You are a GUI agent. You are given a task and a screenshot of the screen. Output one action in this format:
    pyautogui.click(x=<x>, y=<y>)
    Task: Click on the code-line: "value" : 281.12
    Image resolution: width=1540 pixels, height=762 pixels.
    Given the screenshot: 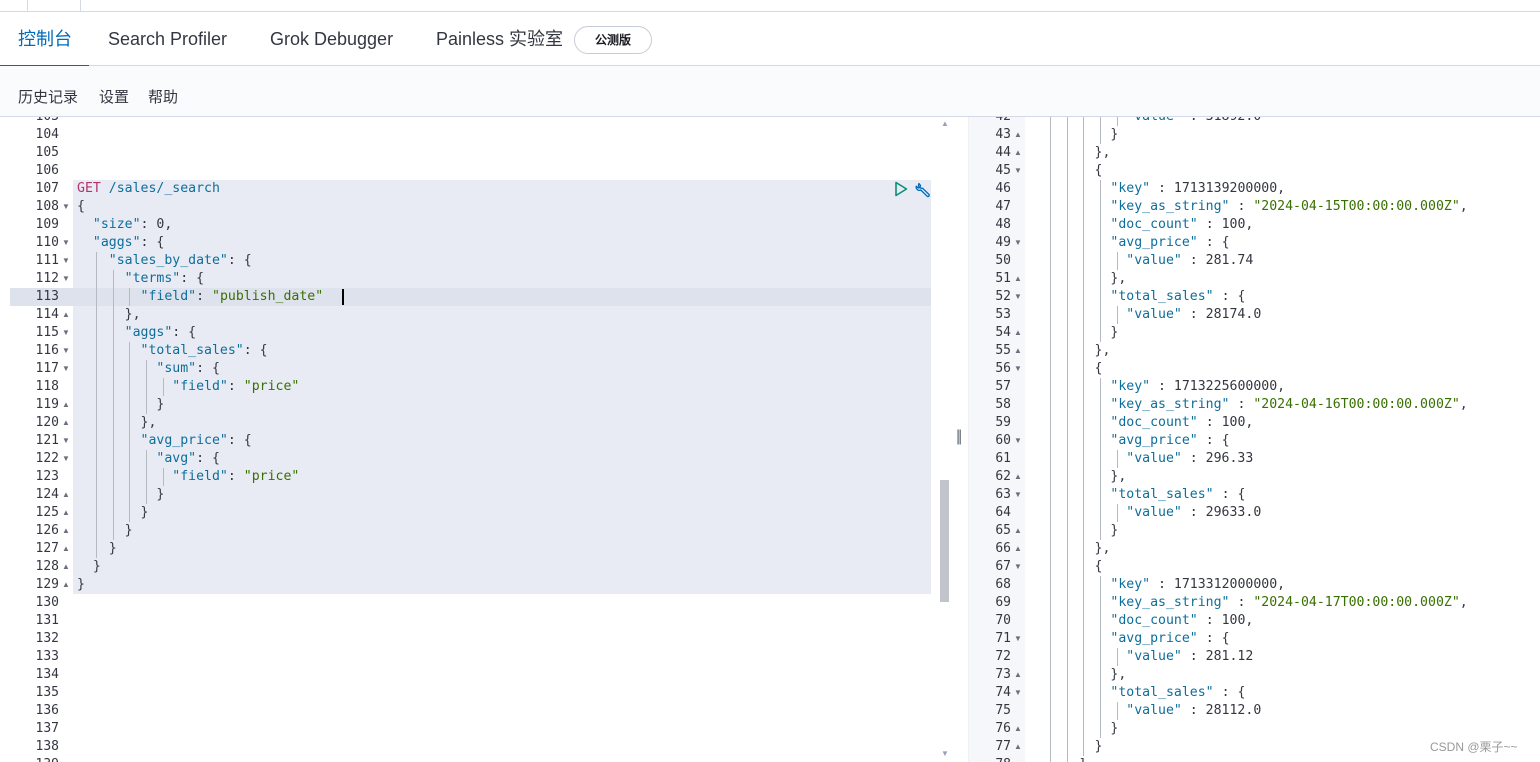 What is the action you would take?
    pyautogui.click(x=1190, y=656)
    